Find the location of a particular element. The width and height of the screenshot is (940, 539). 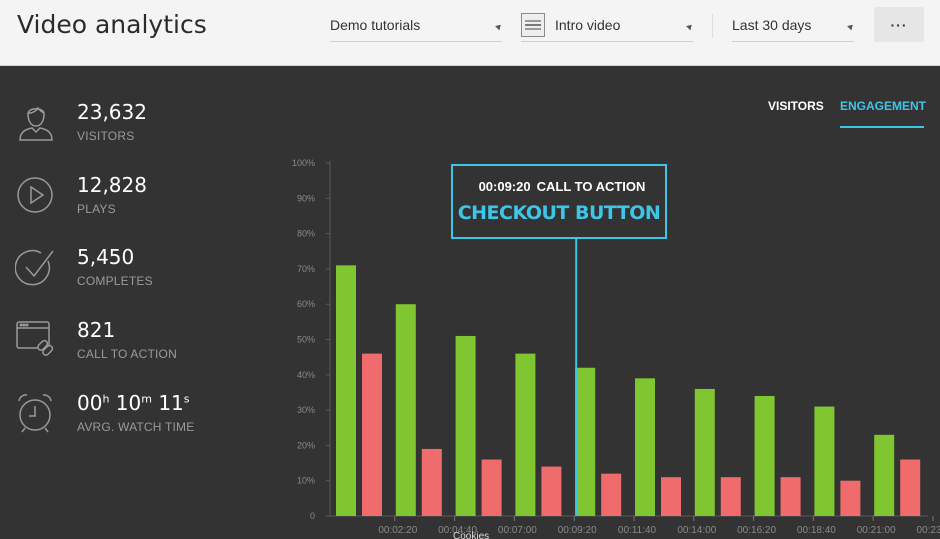

callout-title: CALL TO ACTION is located at coordinates (591, 186).